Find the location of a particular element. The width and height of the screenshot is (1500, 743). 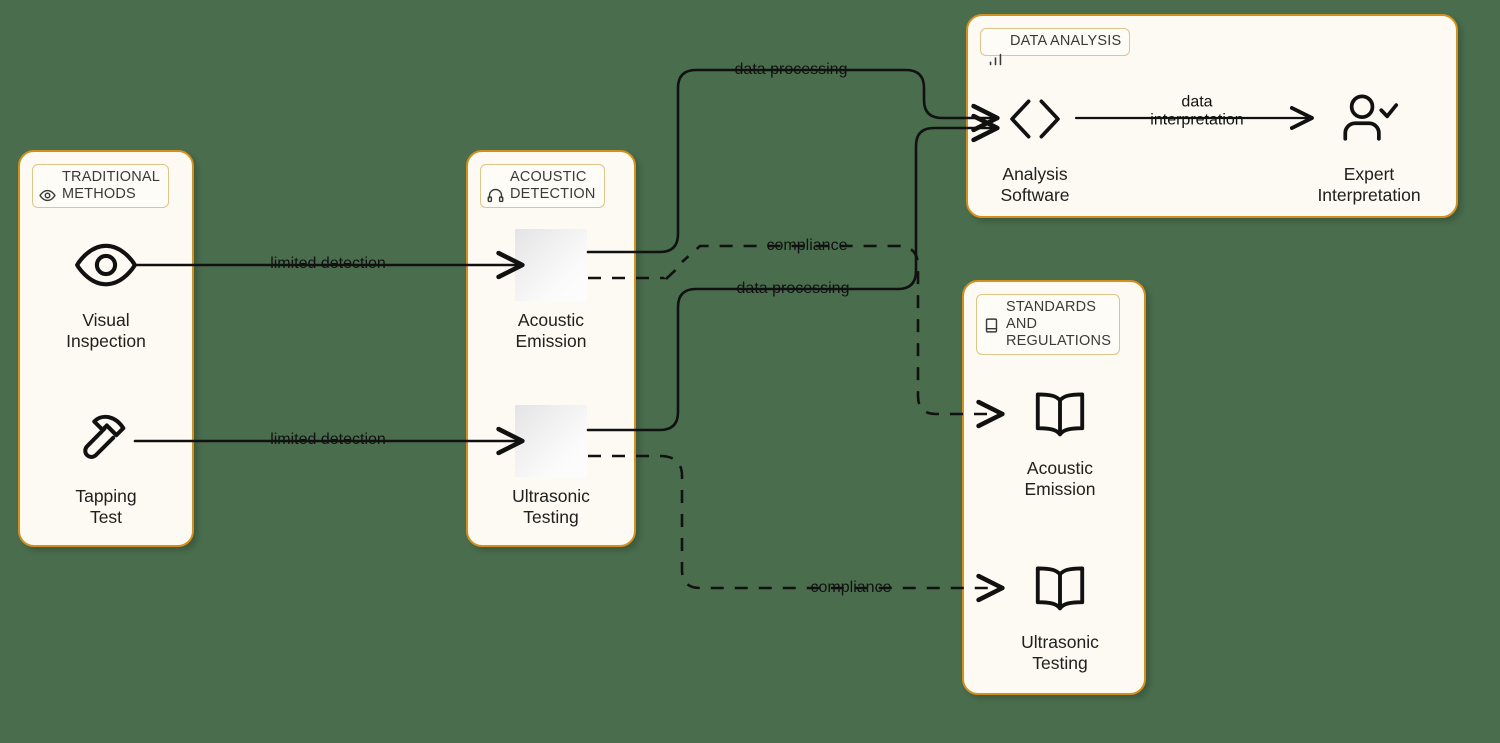

edge-ultrasonic-to-analysis is located at coordinates (793, 272).